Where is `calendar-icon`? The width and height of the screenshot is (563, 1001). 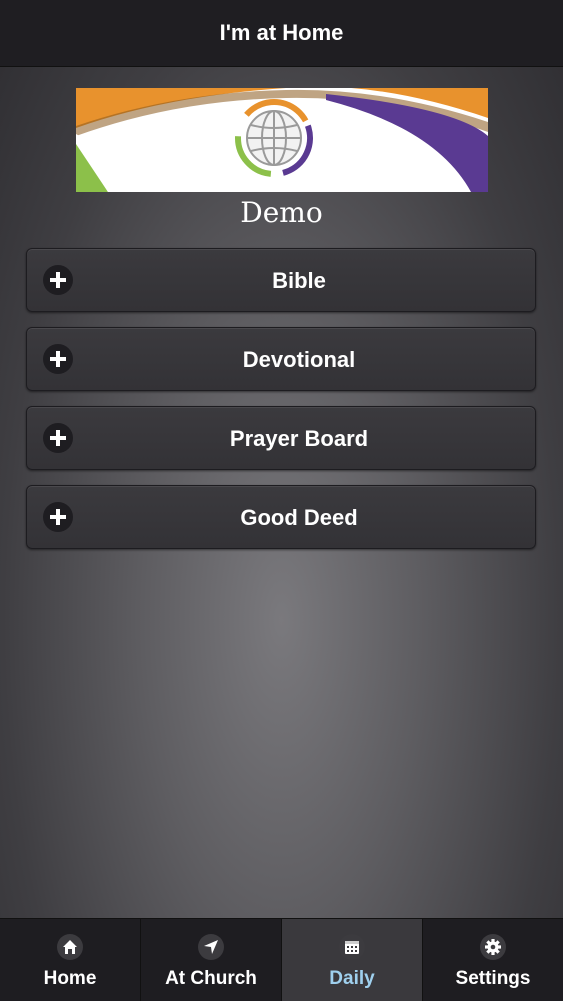 calendar-icon is located at coordinates (352, 947).